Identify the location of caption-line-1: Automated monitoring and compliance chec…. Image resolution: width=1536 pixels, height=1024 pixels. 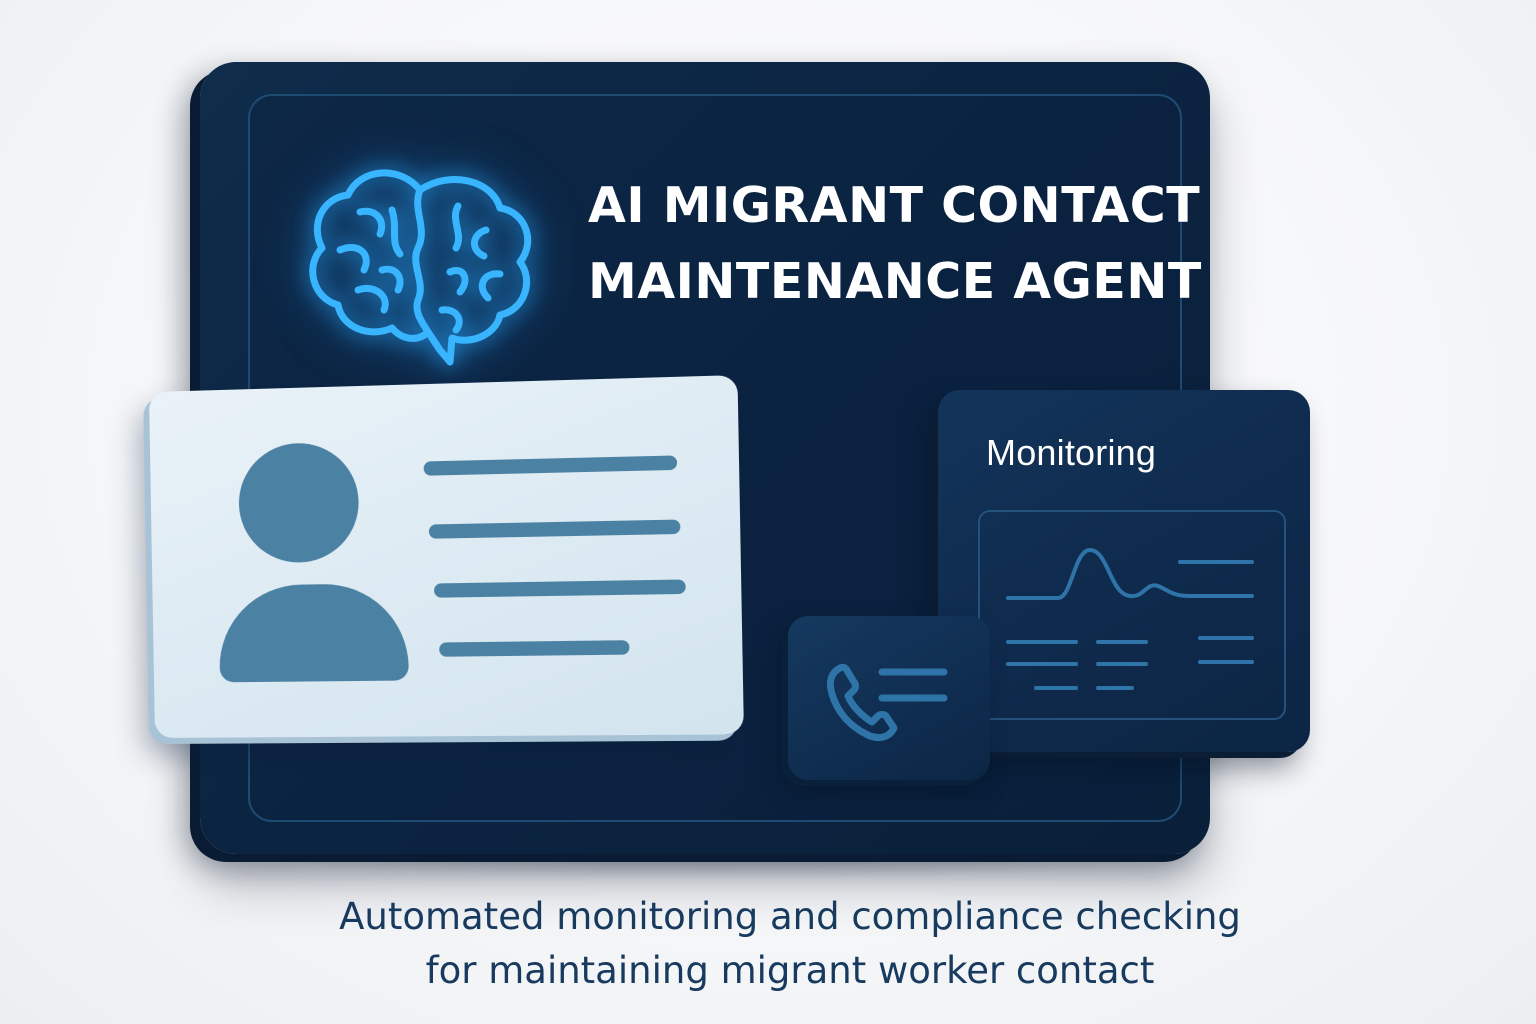
(790, 916).